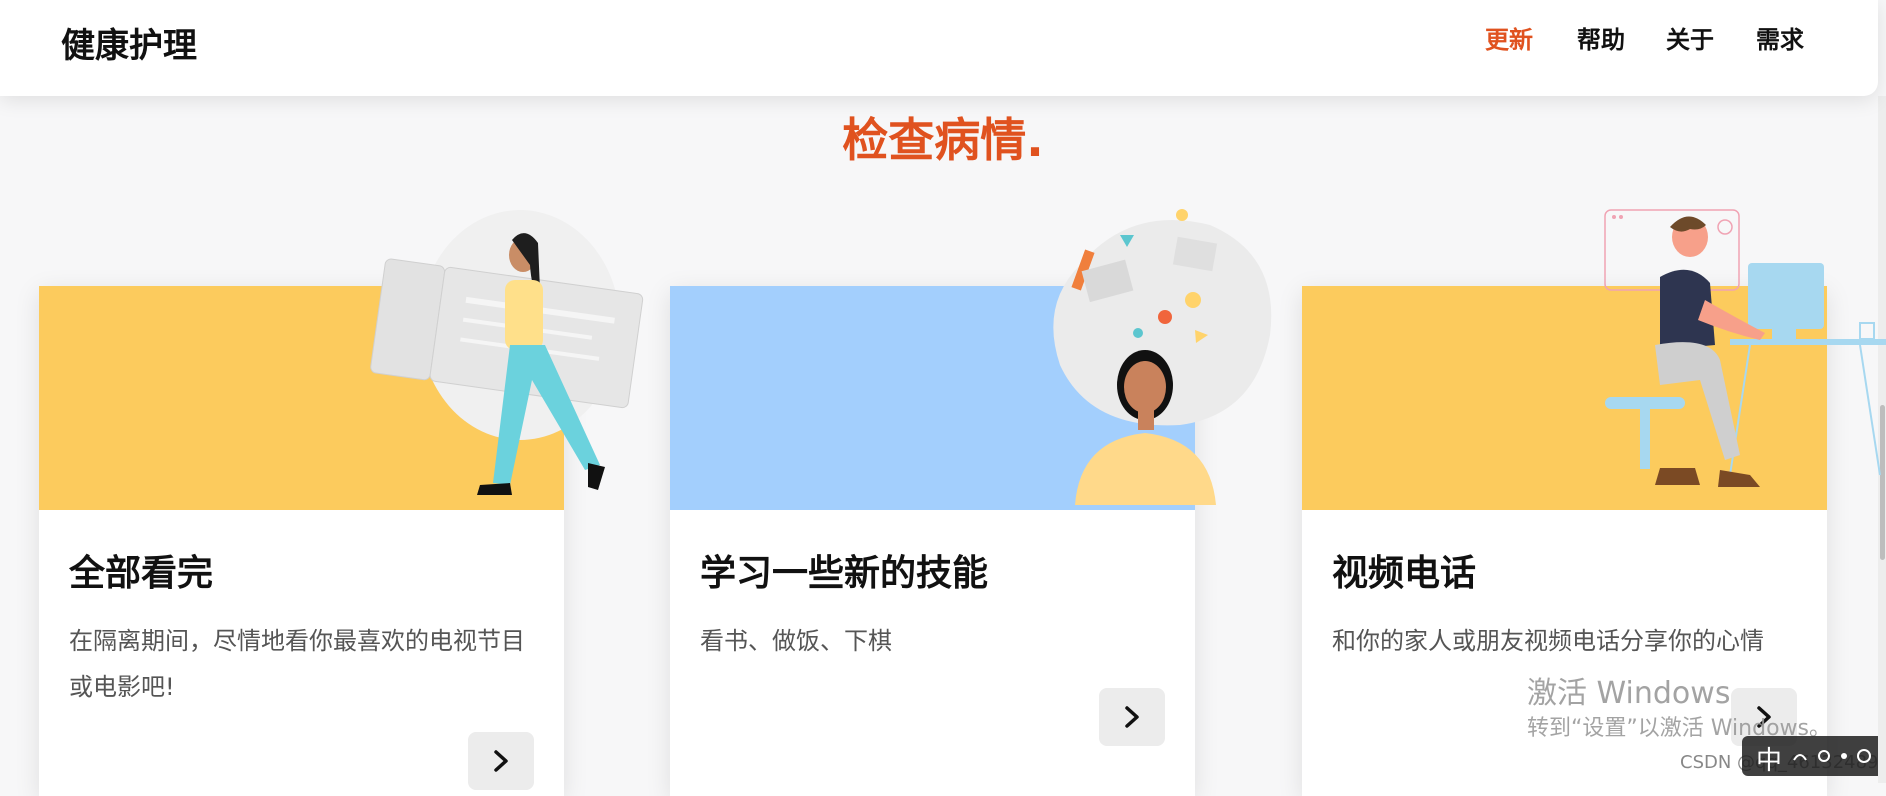  I want to click on card-description: 和你的家人或朋友视频电话分享你的心情, so click(1548, 641).